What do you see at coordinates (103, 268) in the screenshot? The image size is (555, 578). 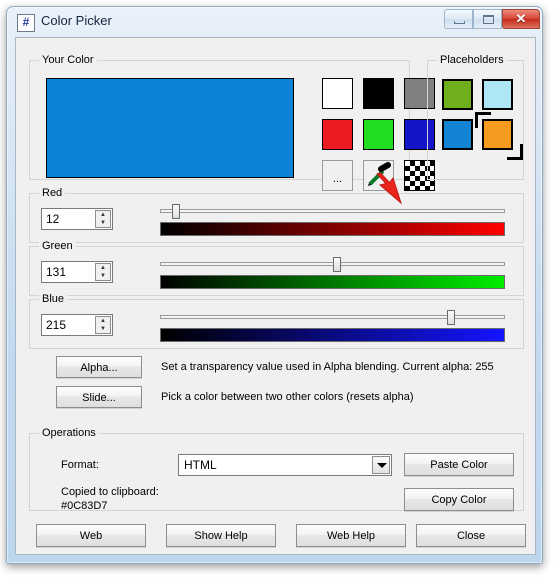 I see `green-spinner-up-icon: ▲` at bounding box center [103, 268].